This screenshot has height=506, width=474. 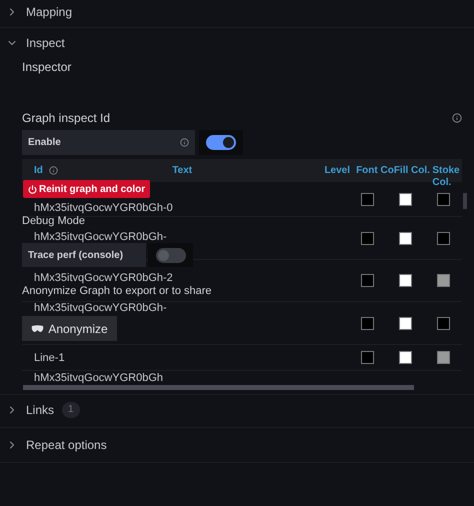 What do you see at coordinates (66, 118) in the screenshot?
I see `field-label: Graph inspect Id` at bounding box center [66, 118].